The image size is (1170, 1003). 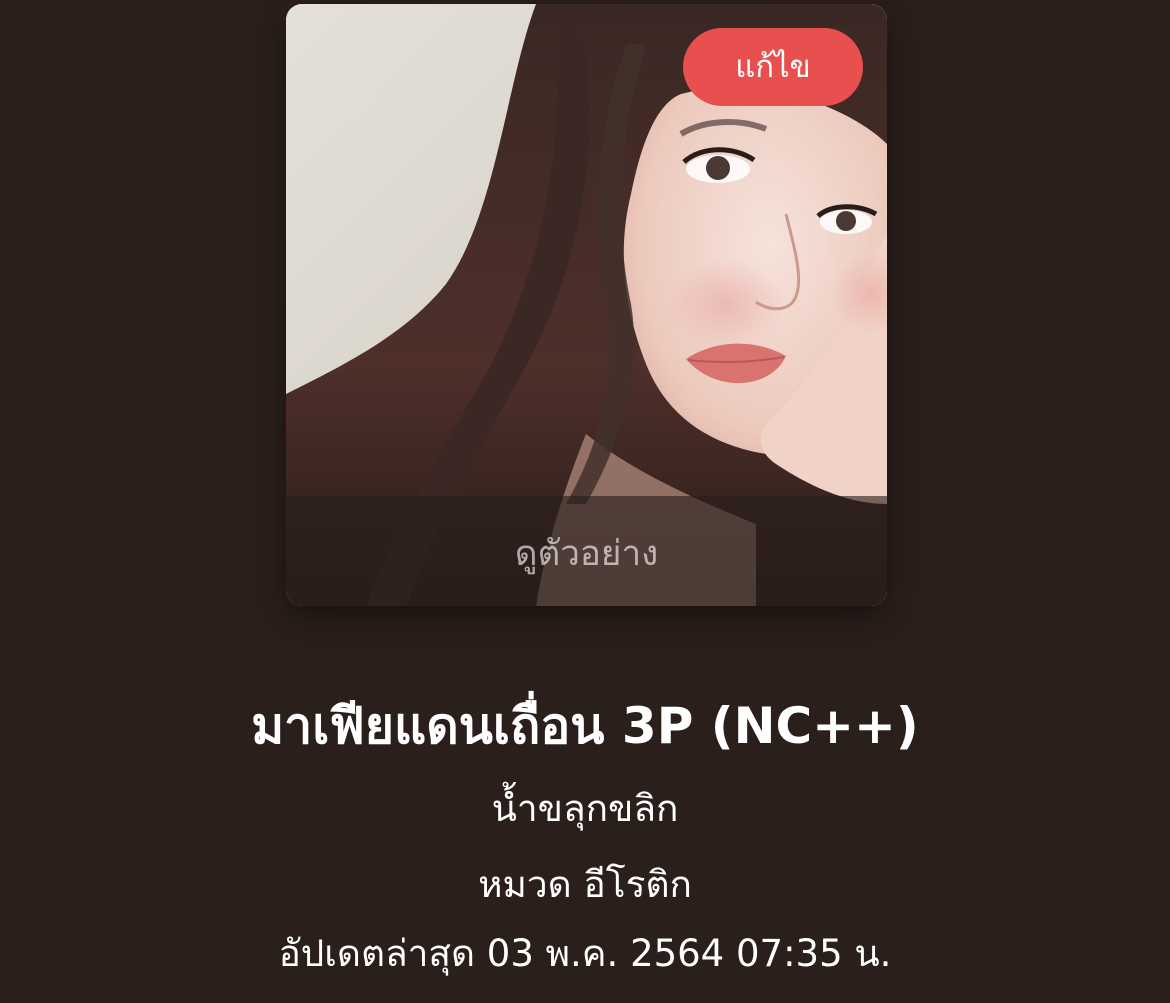 What do you see at coordinates (585, 726) in the screenshot?
I see `story-title: มาเฟียแดนเถื่อน 3P (NC++)` at bounding box center [585, 726].